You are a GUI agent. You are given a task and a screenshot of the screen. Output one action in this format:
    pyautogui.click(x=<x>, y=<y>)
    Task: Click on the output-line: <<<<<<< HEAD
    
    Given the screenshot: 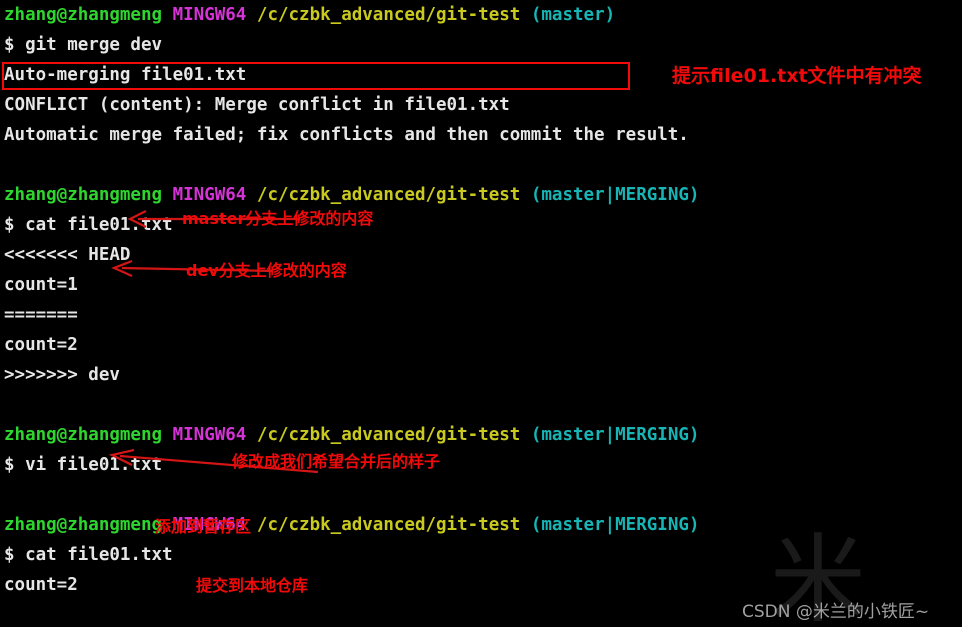 What is the action you would take?
    pyautogui.click(x=67, y=255)
    